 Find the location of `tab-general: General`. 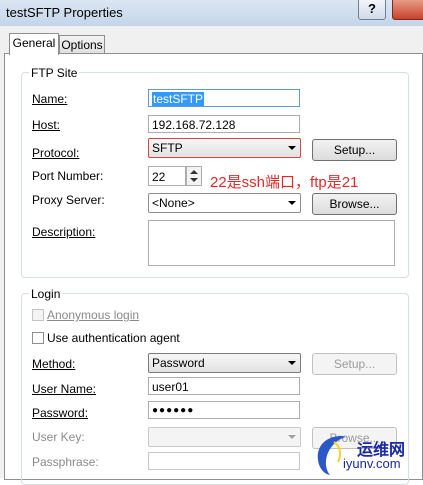

tab-general: General is located at coordinates (34, 44).